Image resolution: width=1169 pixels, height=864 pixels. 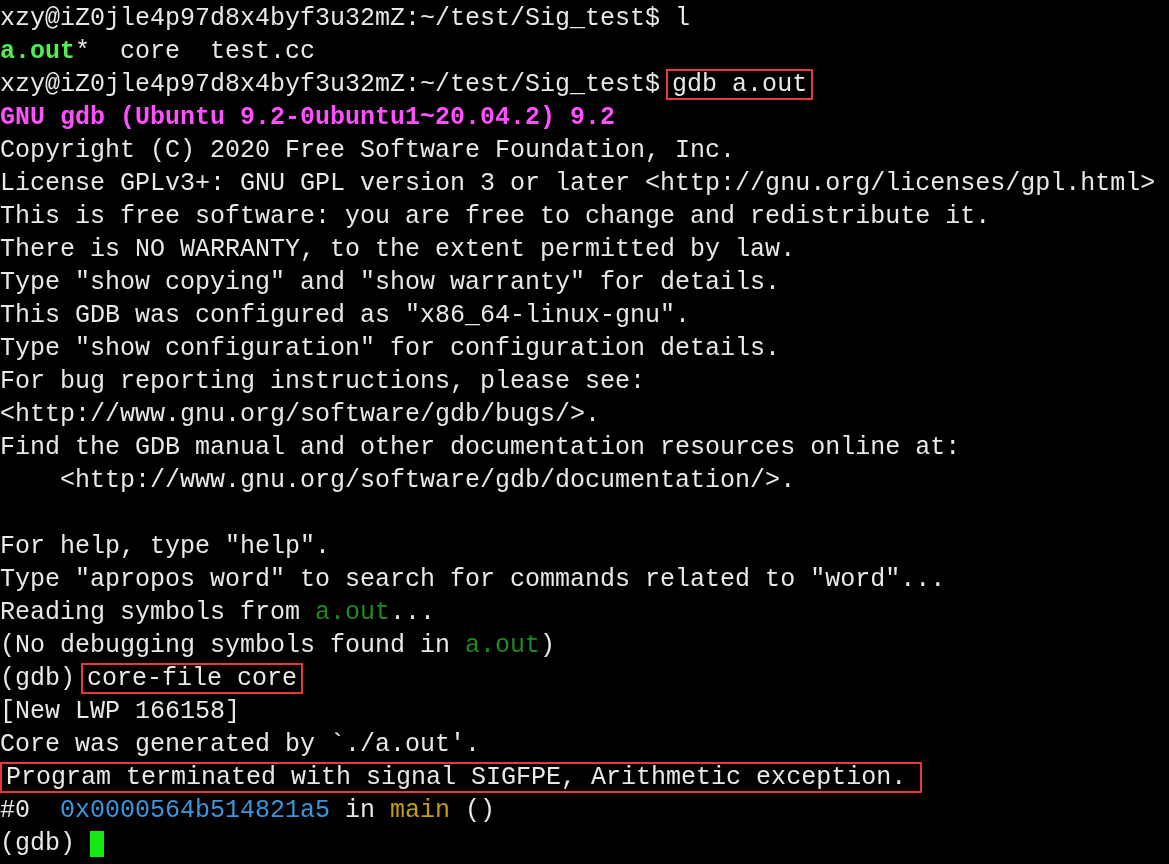 I want to click on terminal-text: in, so click(x=360, y=811).